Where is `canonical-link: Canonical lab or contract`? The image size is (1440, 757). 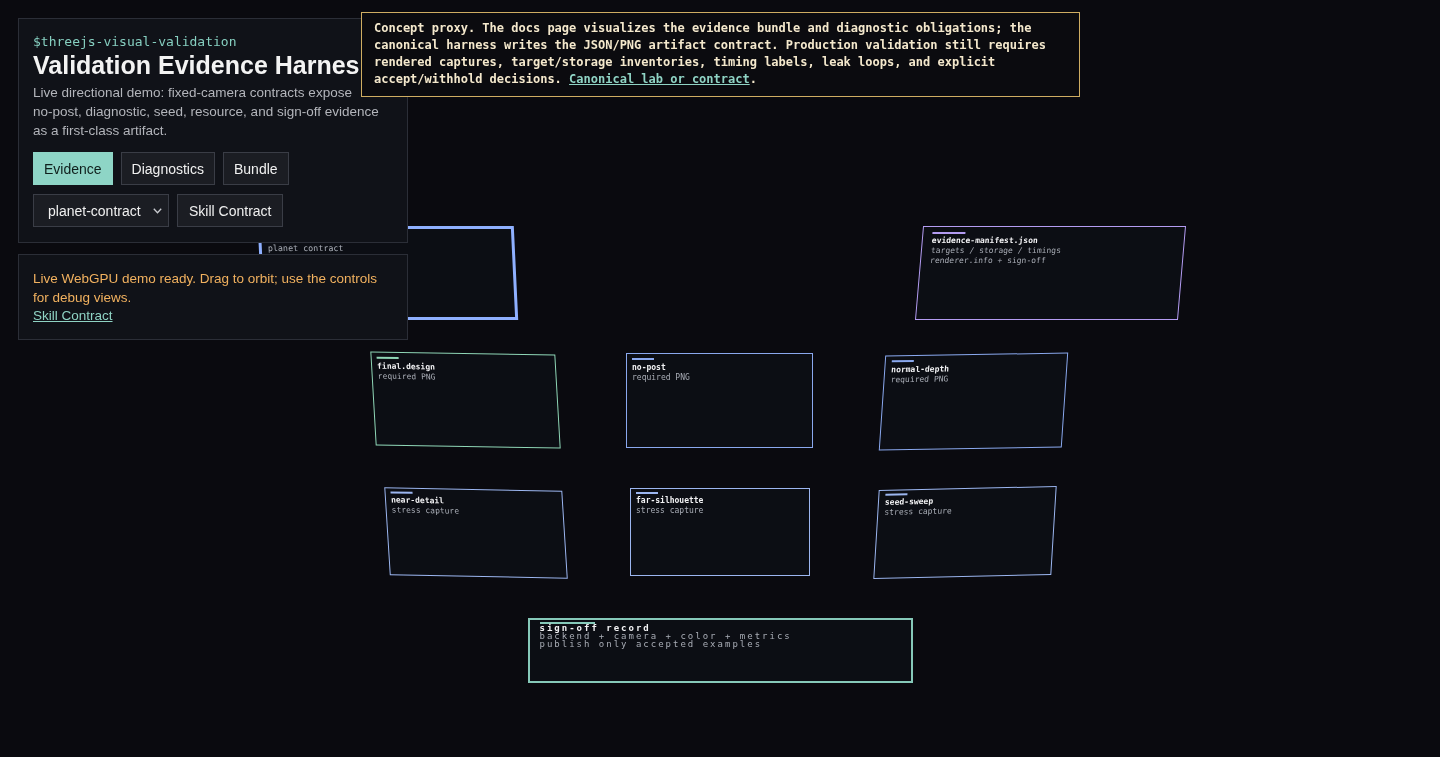 canonical-link: Canonical lab or contract is located at coordinates (659, 79).